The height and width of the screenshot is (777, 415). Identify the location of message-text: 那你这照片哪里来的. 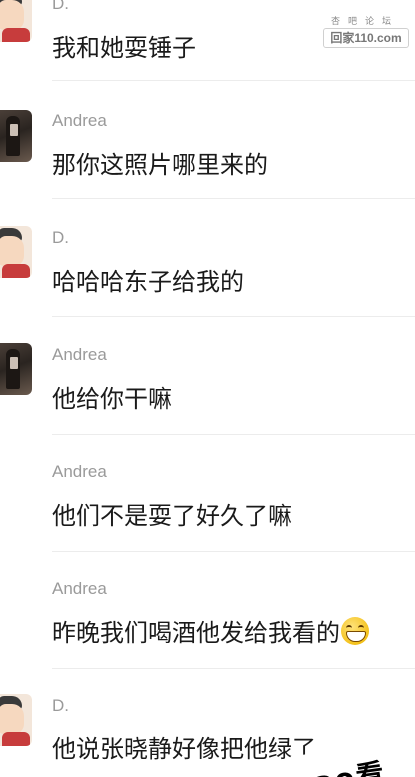
(160, 165).